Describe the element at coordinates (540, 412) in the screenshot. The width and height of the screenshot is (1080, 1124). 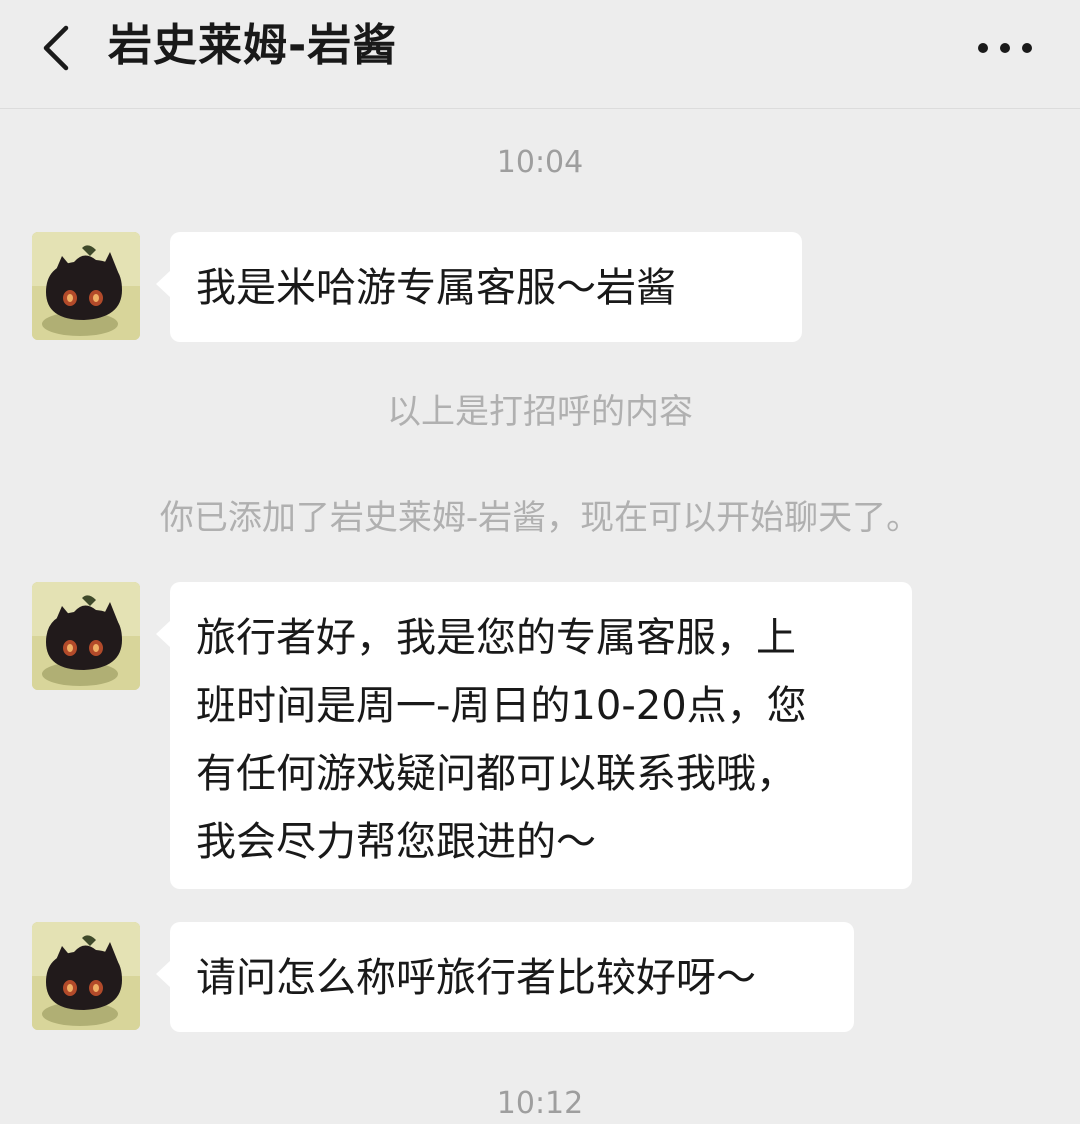
I see `system-message: 以上是打招呼的内容` at that location.